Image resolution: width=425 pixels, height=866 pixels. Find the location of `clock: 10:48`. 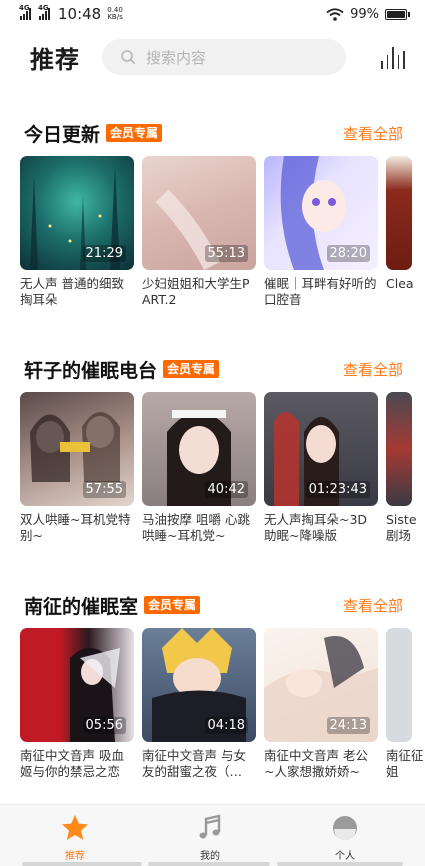

clock: 10:48 is located at coordinates (80, 14).